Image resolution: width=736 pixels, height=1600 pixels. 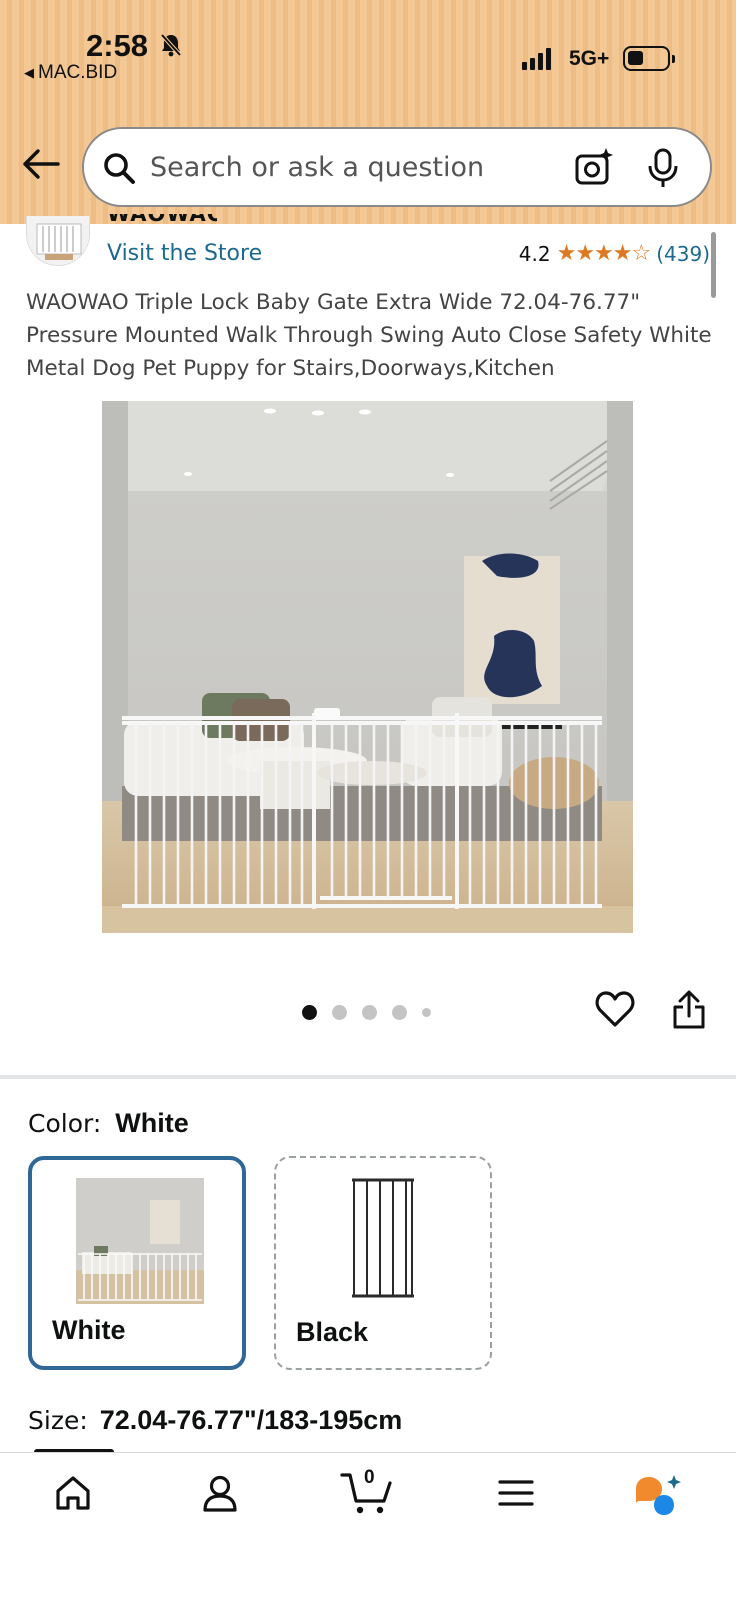 I want to click on search-icon, so click(x=119, y=168).